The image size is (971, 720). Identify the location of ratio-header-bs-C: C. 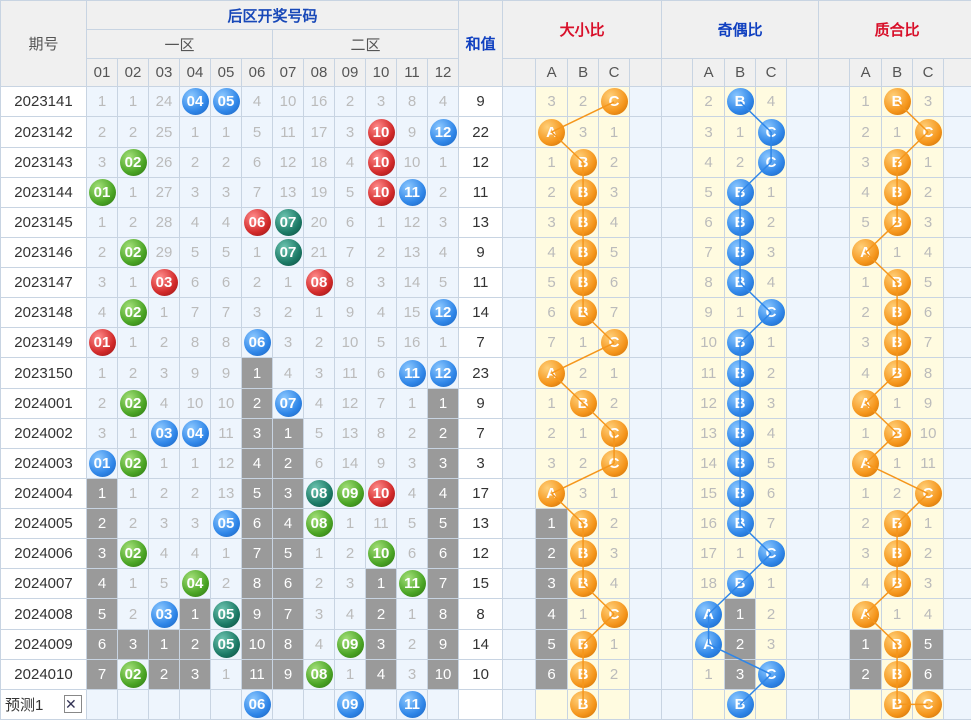
(614, 73).